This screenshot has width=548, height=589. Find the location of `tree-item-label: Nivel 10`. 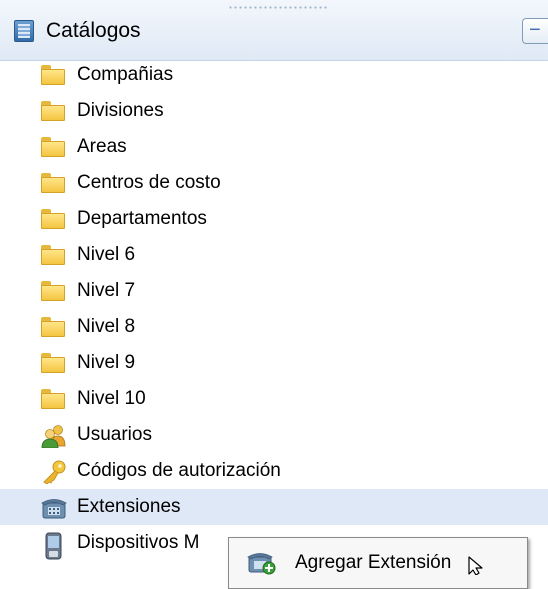

tree-item-label: Nivel 10 is located at coordinates (111, 398).